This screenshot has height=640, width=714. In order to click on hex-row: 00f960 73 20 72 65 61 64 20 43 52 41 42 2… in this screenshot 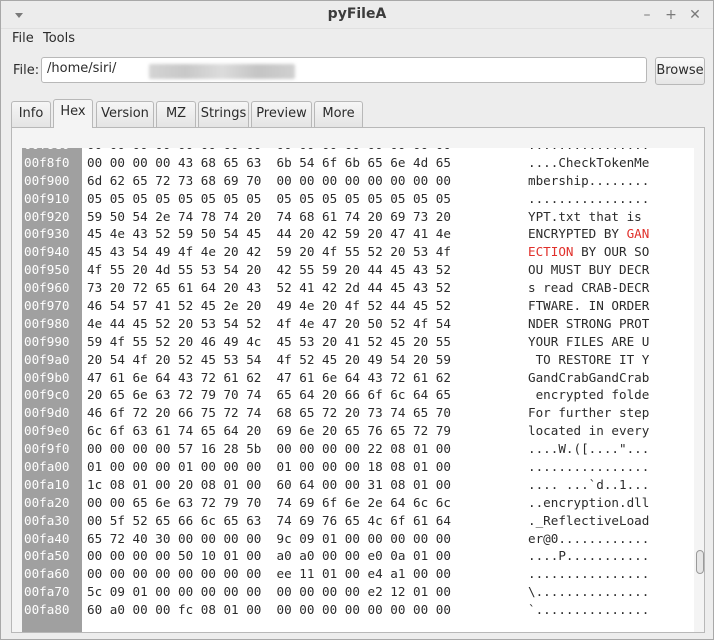, I will do `click(358, 288)`.